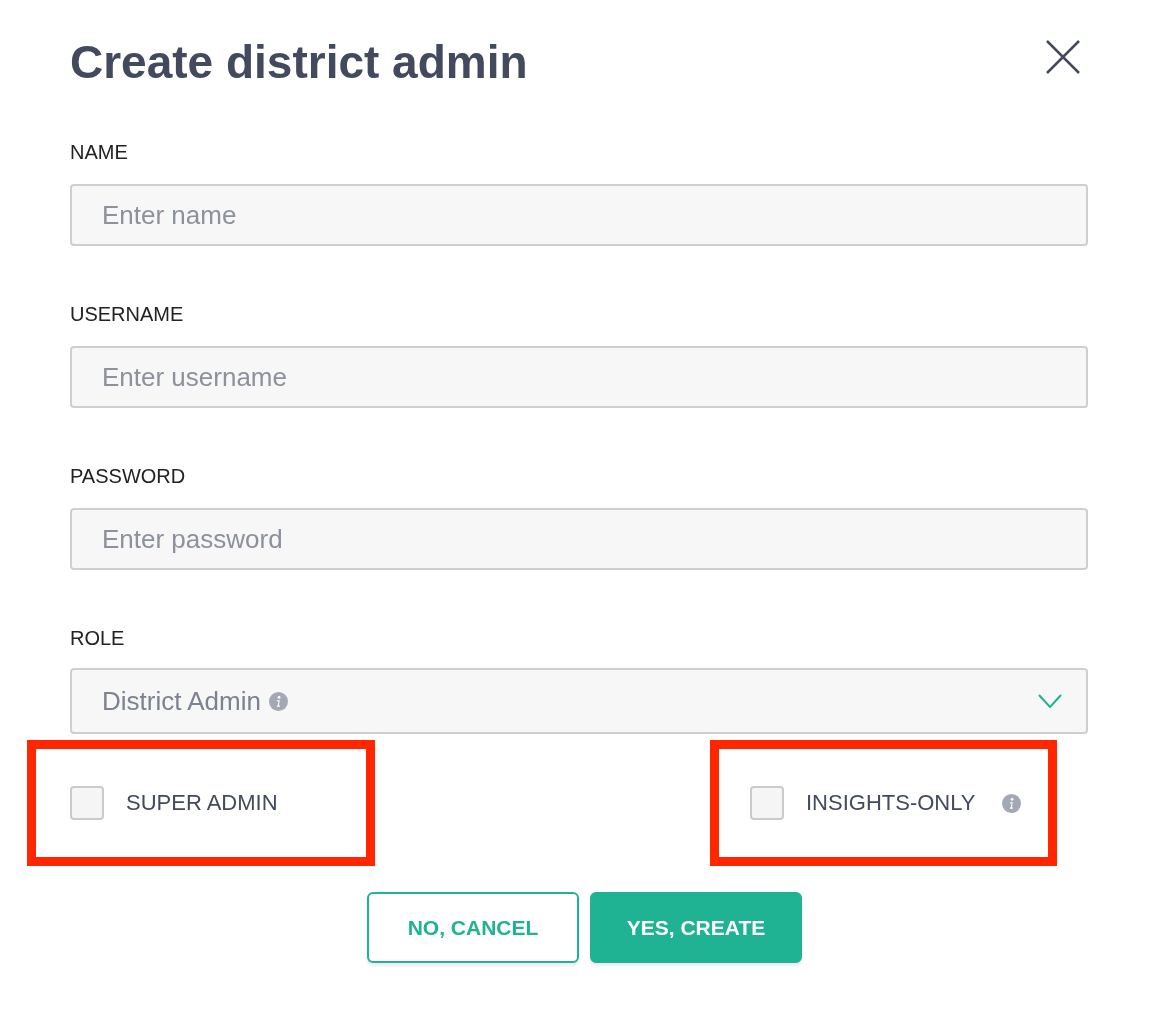  What do you see at coordinates (1063, 57) in the screenshot?
I see `close-icon` at bounding box center [1063, 57].